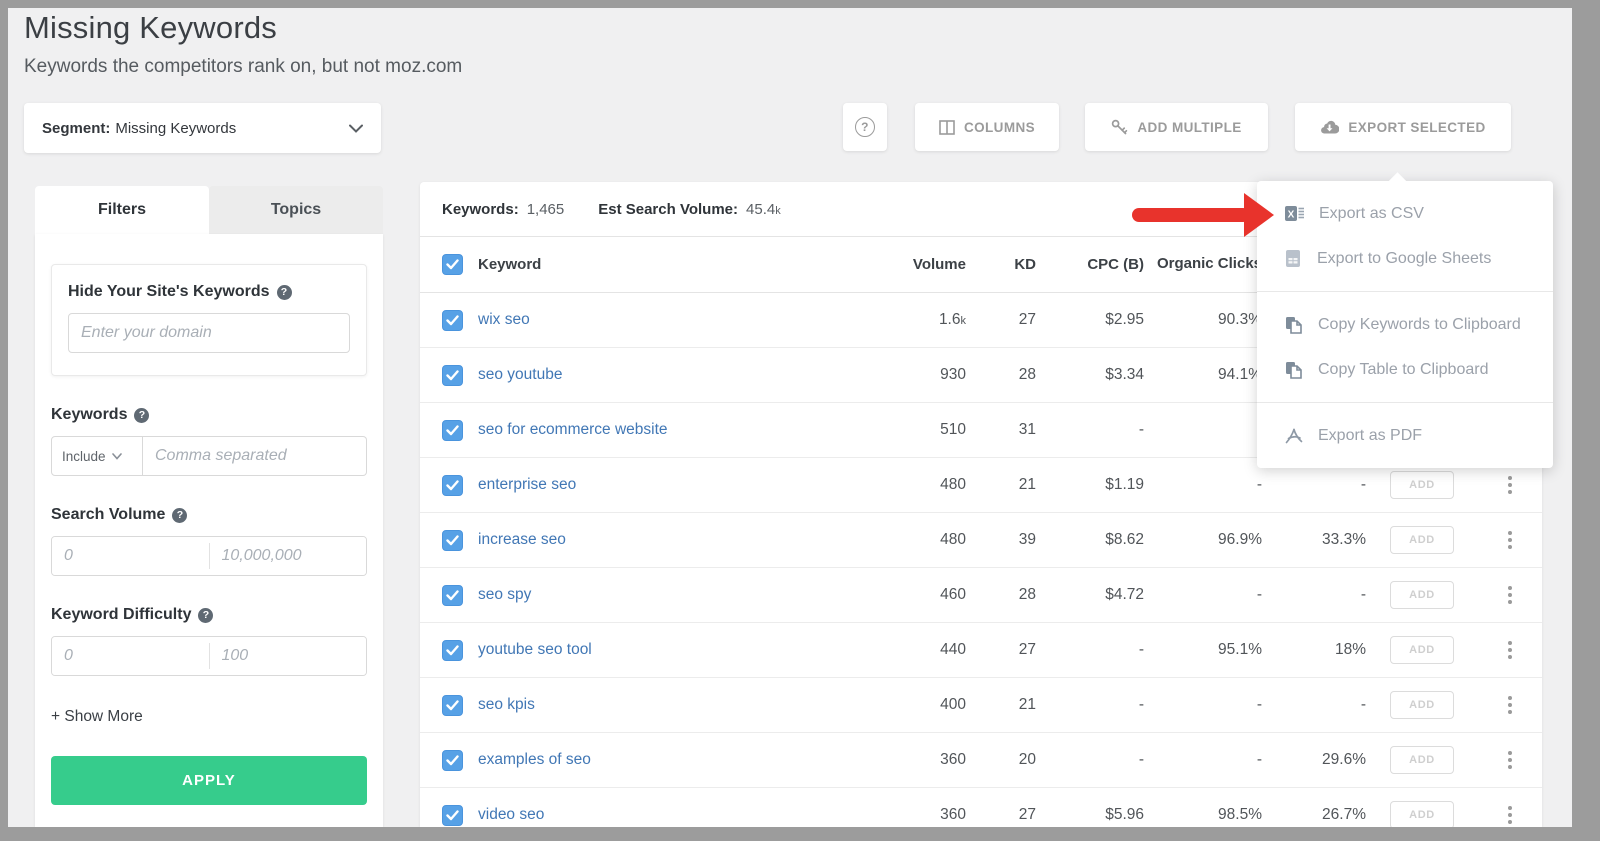 The width and height of the screenshot is (1600, 841). What do you see at coordinates (1330, 127) in the screenshot?
I see `cloud-download-icon` at bounding box center [1330, 127].